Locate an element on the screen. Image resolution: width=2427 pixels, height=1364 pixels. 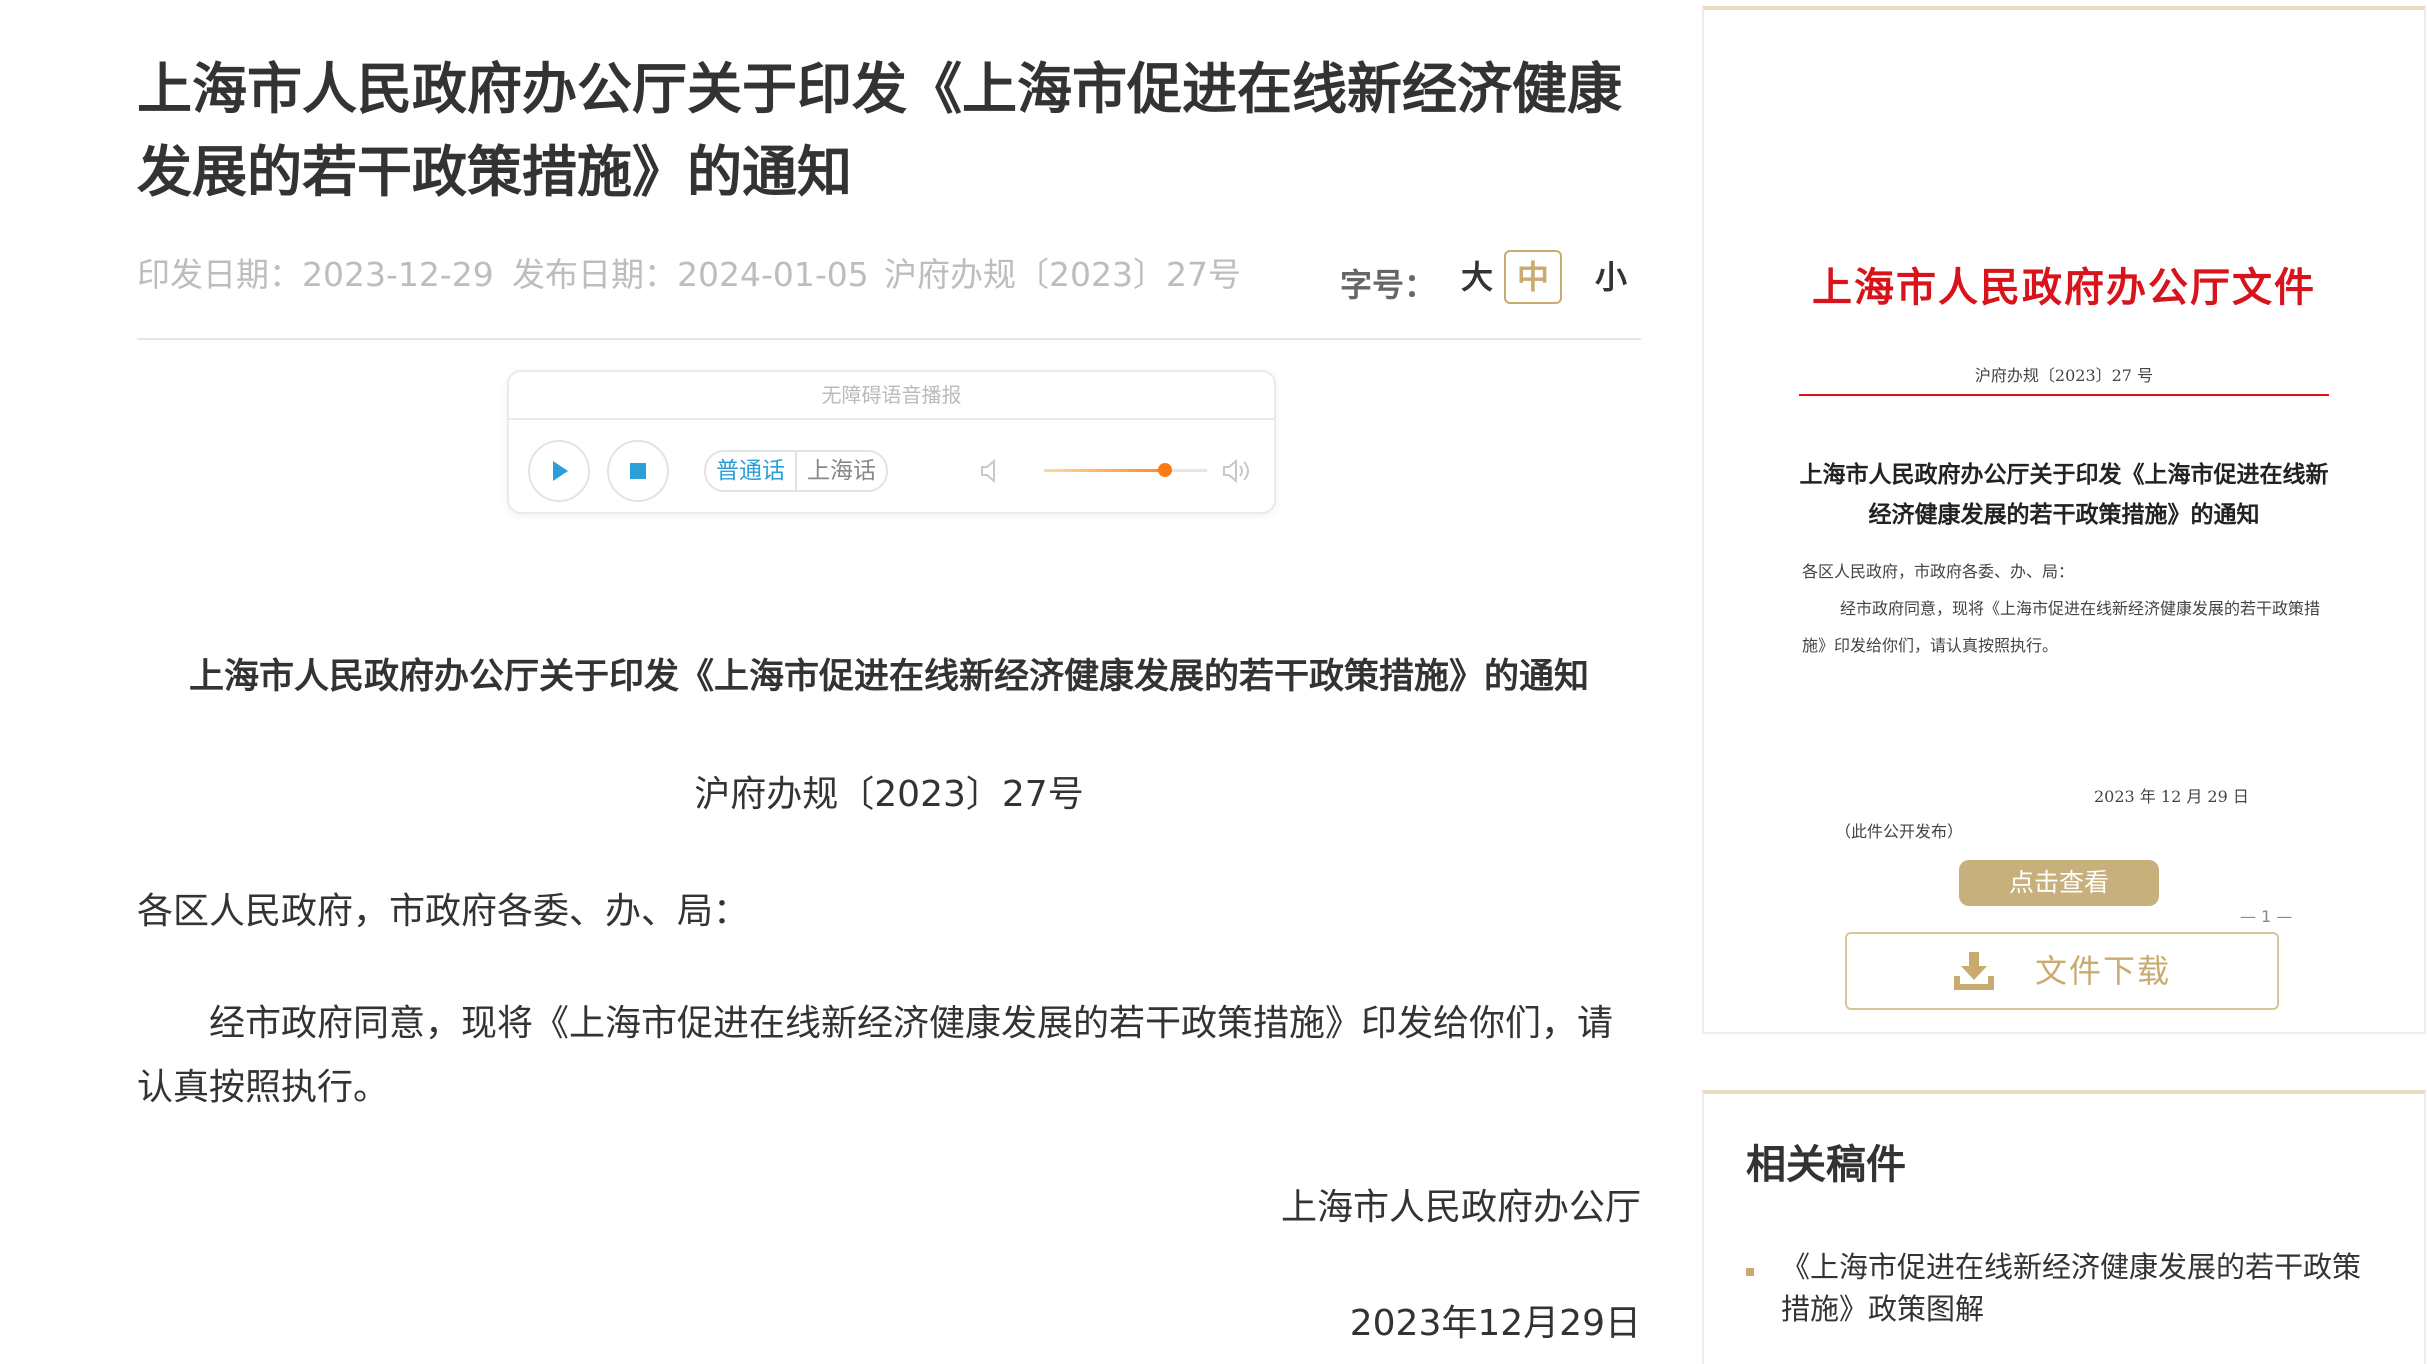
publish-date: 发布日期：2024-01-05 is located at coordinates (690, 274).